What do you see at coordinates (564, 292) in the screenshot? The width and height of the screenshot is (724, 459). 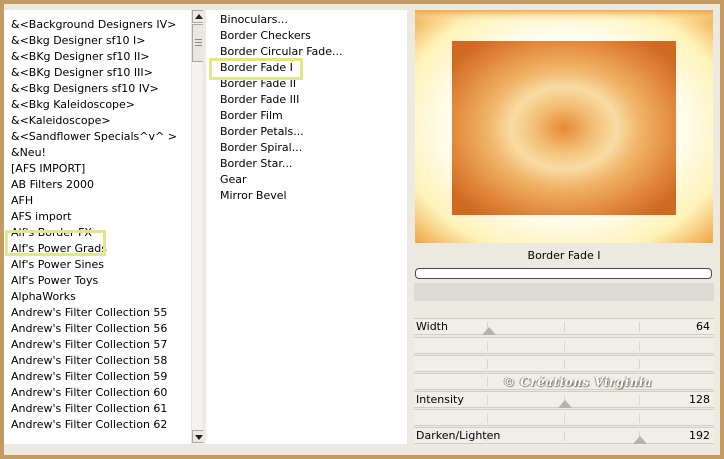 I see `info-panel` at bounding box center [564, 292].